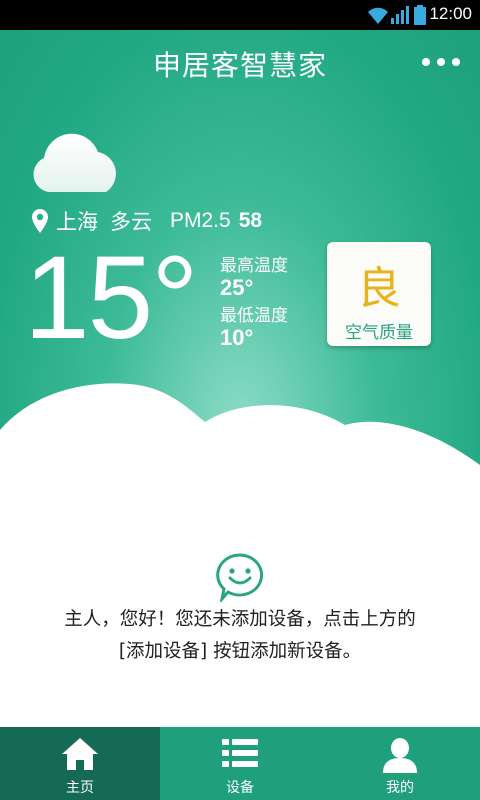 Image resolution: width=480 pixels, height=800 pixels. What do you see at coordinates (147, 221) in the screenshot?
I see `location-row: 上海 多云 PM2.5 58` at bounding box center [147, 221].